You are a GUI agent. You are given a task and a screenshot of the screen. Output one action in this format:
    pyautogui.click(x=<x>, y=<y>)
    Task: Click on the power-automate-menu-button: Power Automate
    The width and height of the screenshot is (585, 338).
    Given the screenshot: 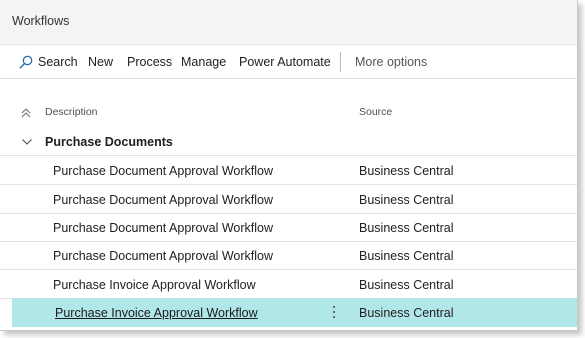 What is the action you would take?
    pyautogui.click(x=285, y=62)
    